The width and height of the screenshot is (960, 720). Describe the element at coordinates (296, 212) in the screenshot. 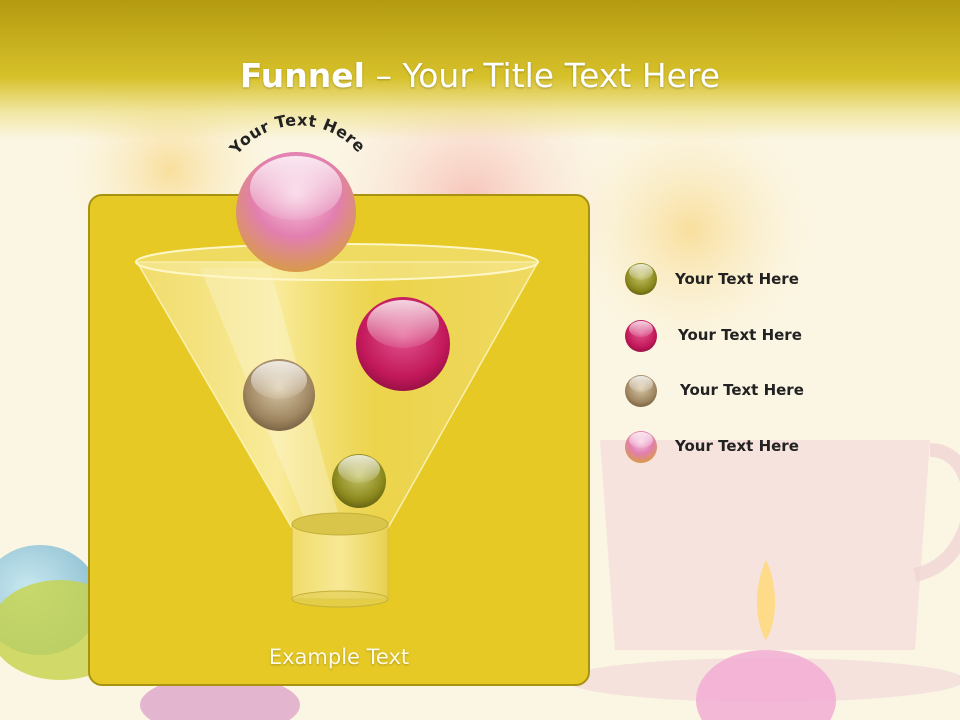

I see `ball-pink-top` at that location.